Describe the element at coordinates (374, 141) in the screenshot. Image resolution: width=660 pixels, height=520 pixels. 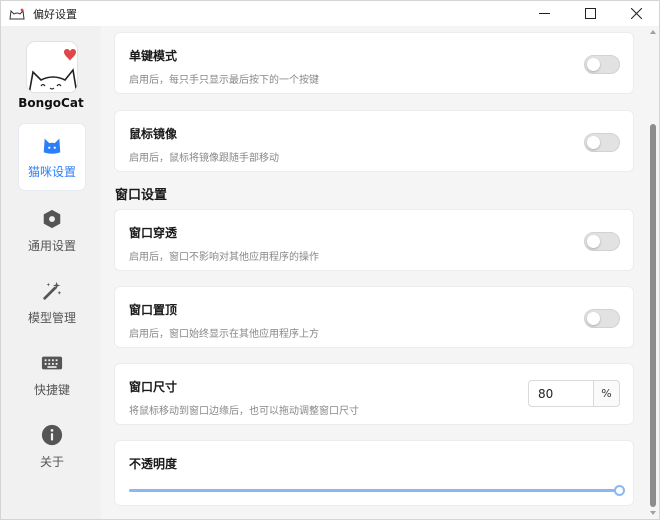
I see `setting-card-mouse-mirror: 鼠标镜像 启用后，鼠标将镜像跟随手部移动` at that location.